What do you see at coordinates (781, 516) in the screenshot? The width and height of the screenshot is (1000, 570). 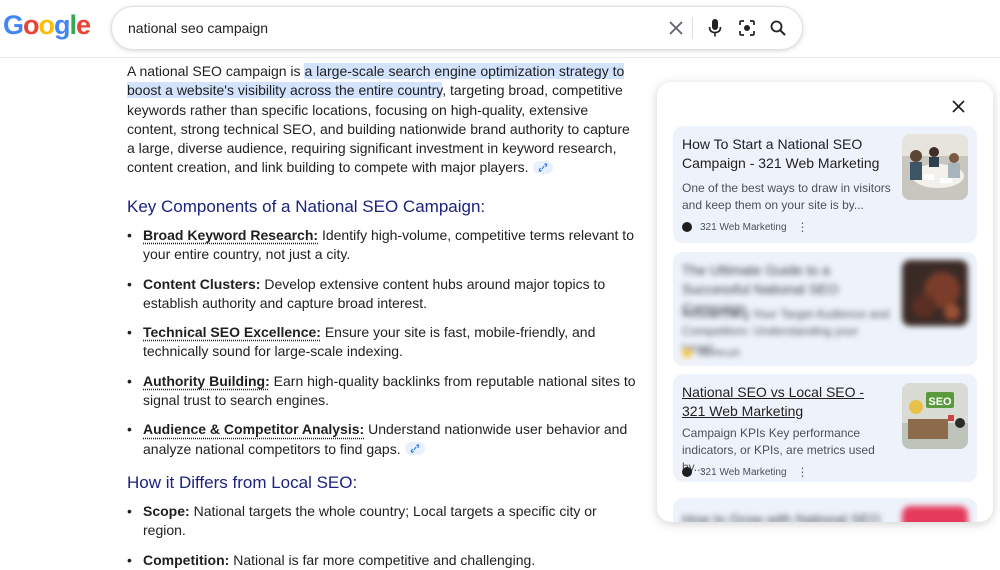 I see `source-title: How to Grow with National SEO »` at bounding box center [781, 516].